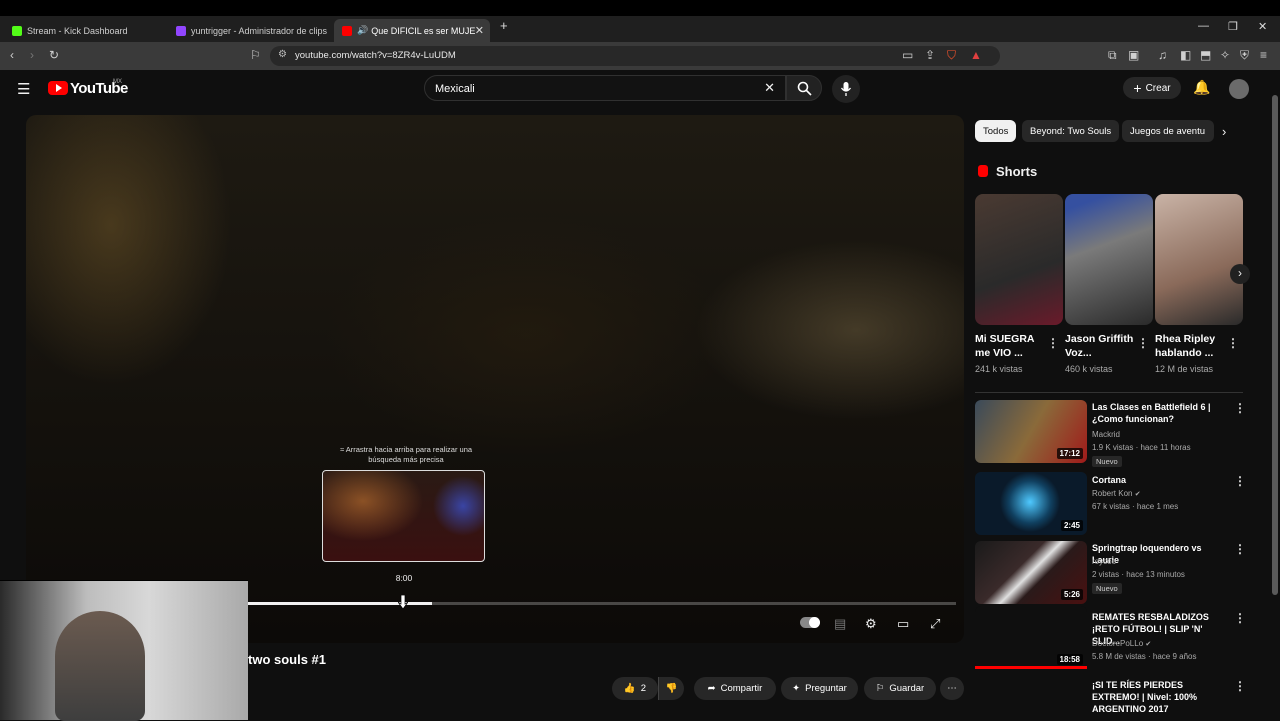  What do you see at coordinates (930, 55) in the screenshot?
I see `share-page-icon: ⇪` at bounding box center [930, 55].